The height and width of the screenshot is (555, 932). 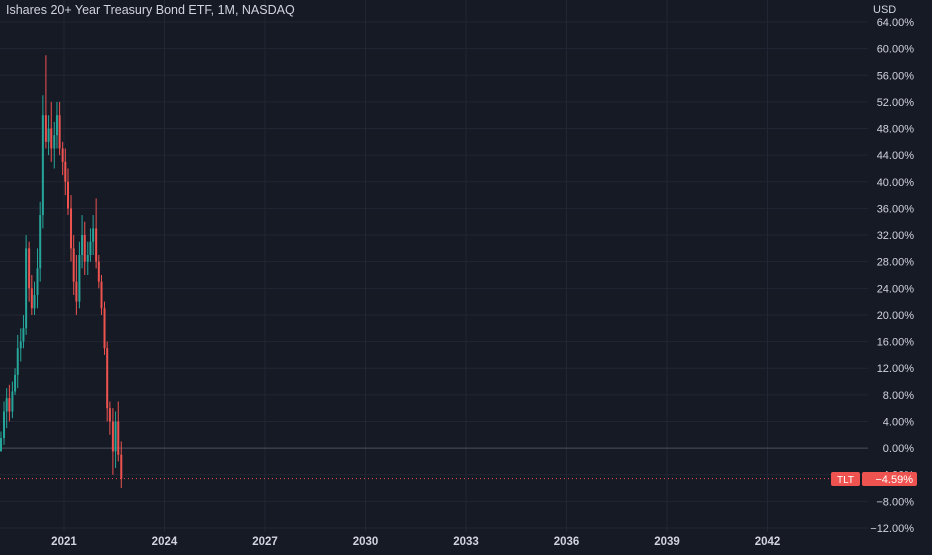 I want to click on x-tick-label: 2033, so click(x=466, y=542).